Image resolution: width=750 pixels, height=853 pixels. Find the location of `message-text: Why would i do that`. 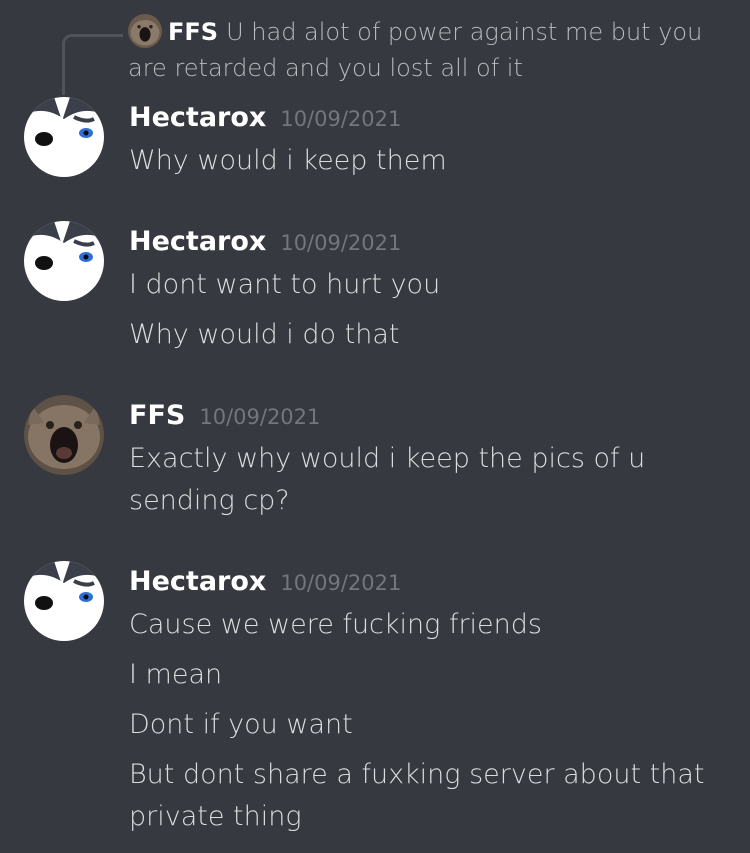

message-text: Why would i do that is located at coordinates (264, 334).